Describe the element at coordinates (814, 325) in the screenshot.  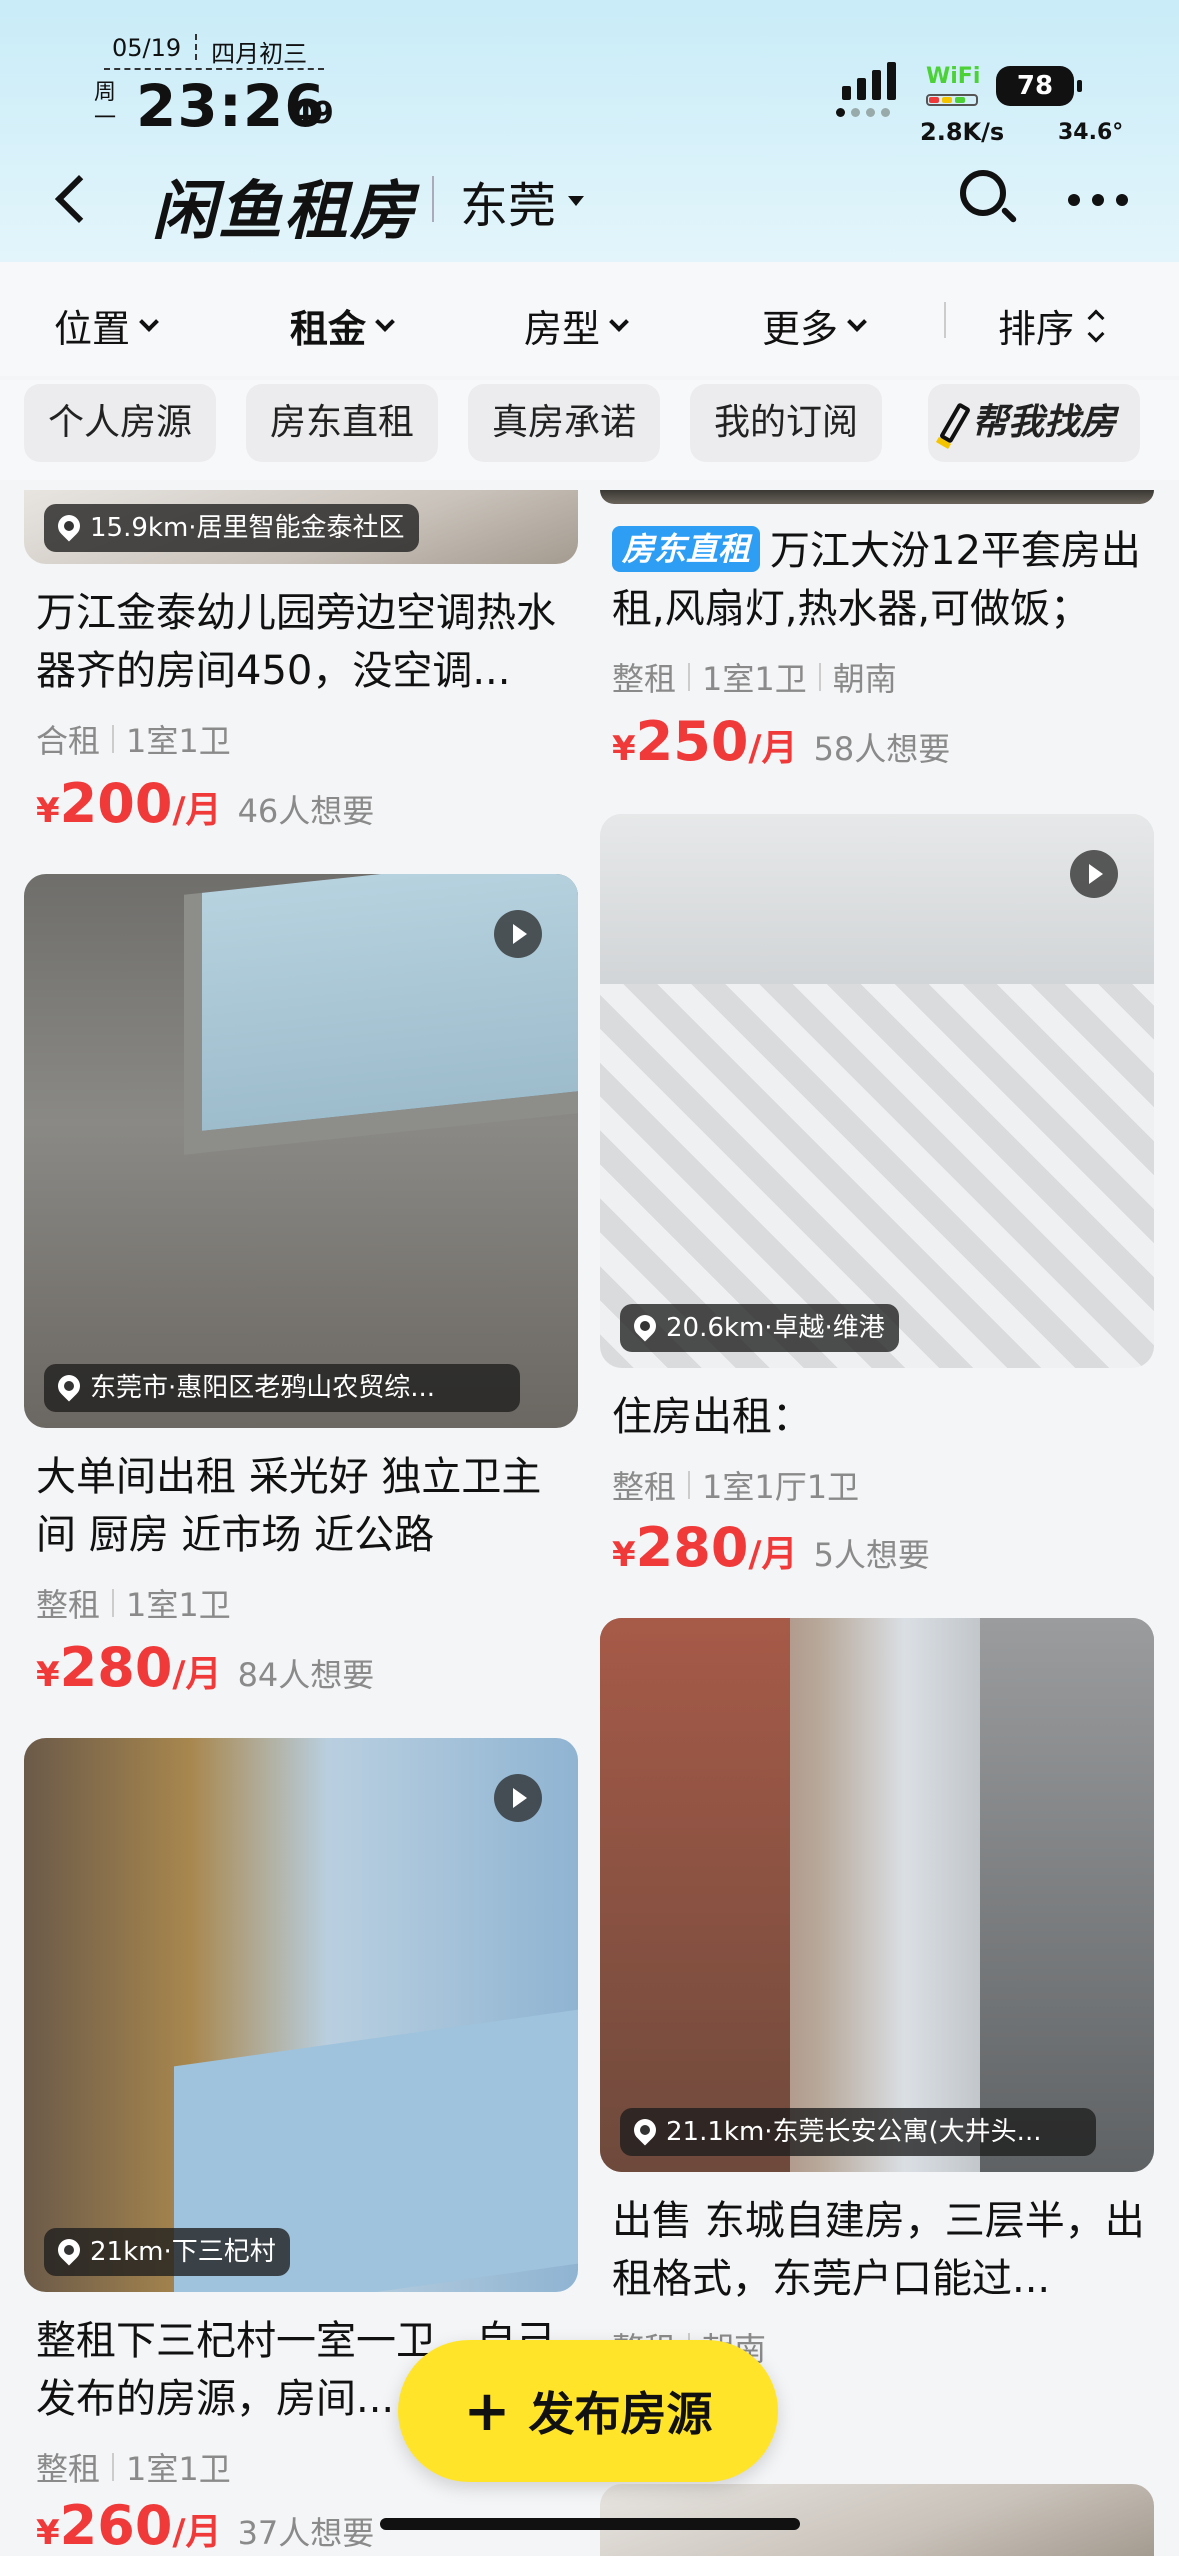
I see `filter-more: 更多` at that location.